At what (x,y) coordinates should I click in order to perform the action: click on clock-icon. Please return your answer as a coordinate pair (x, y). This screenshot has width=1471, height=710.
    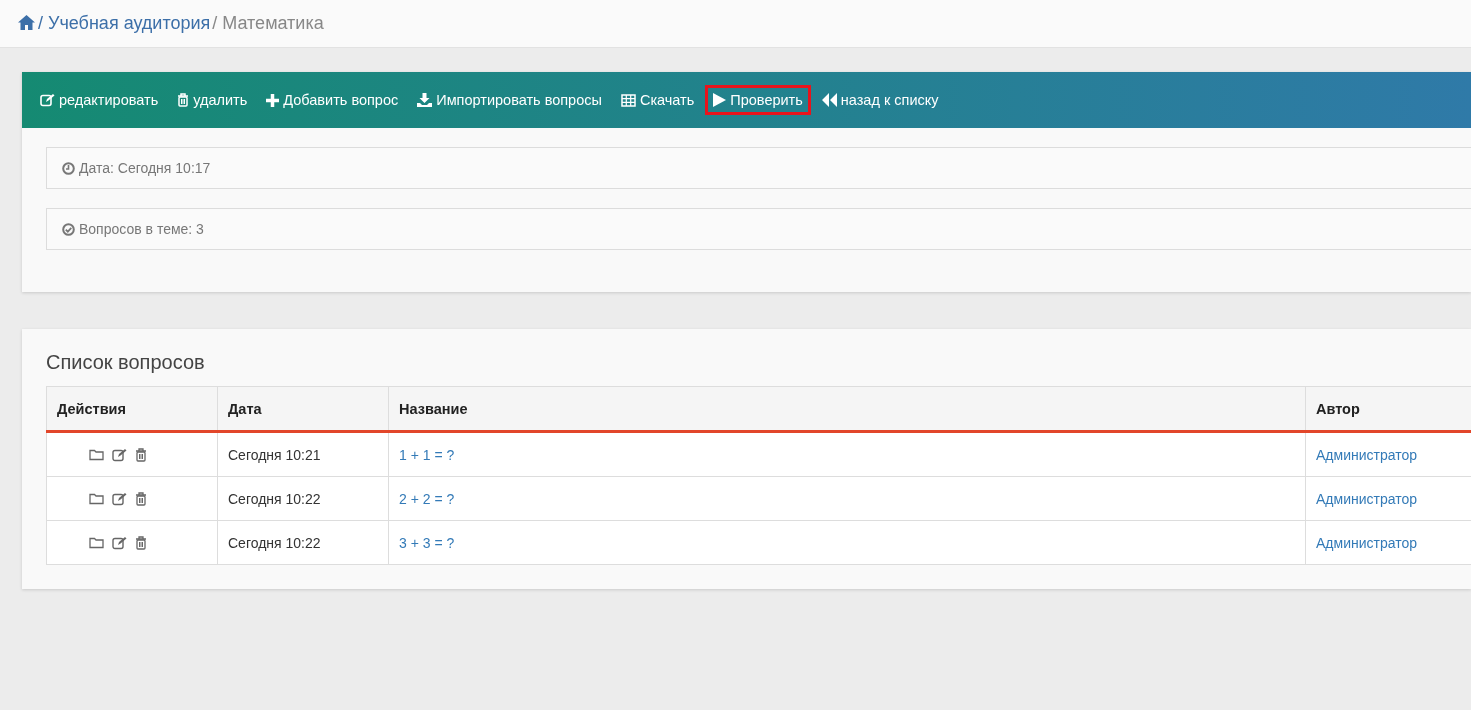
    Looking at the image, I should click on (68, 168).